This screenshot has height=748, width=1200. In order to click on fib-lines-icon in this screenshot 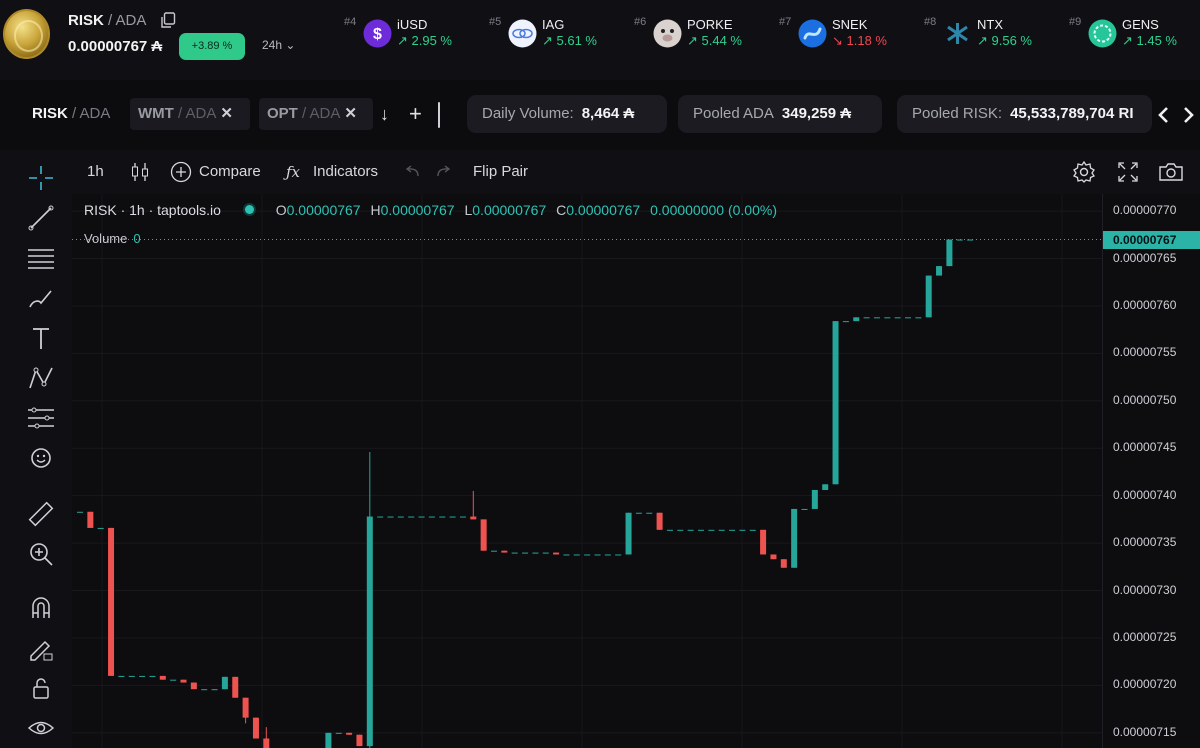, I will do `click(41, 258)`.